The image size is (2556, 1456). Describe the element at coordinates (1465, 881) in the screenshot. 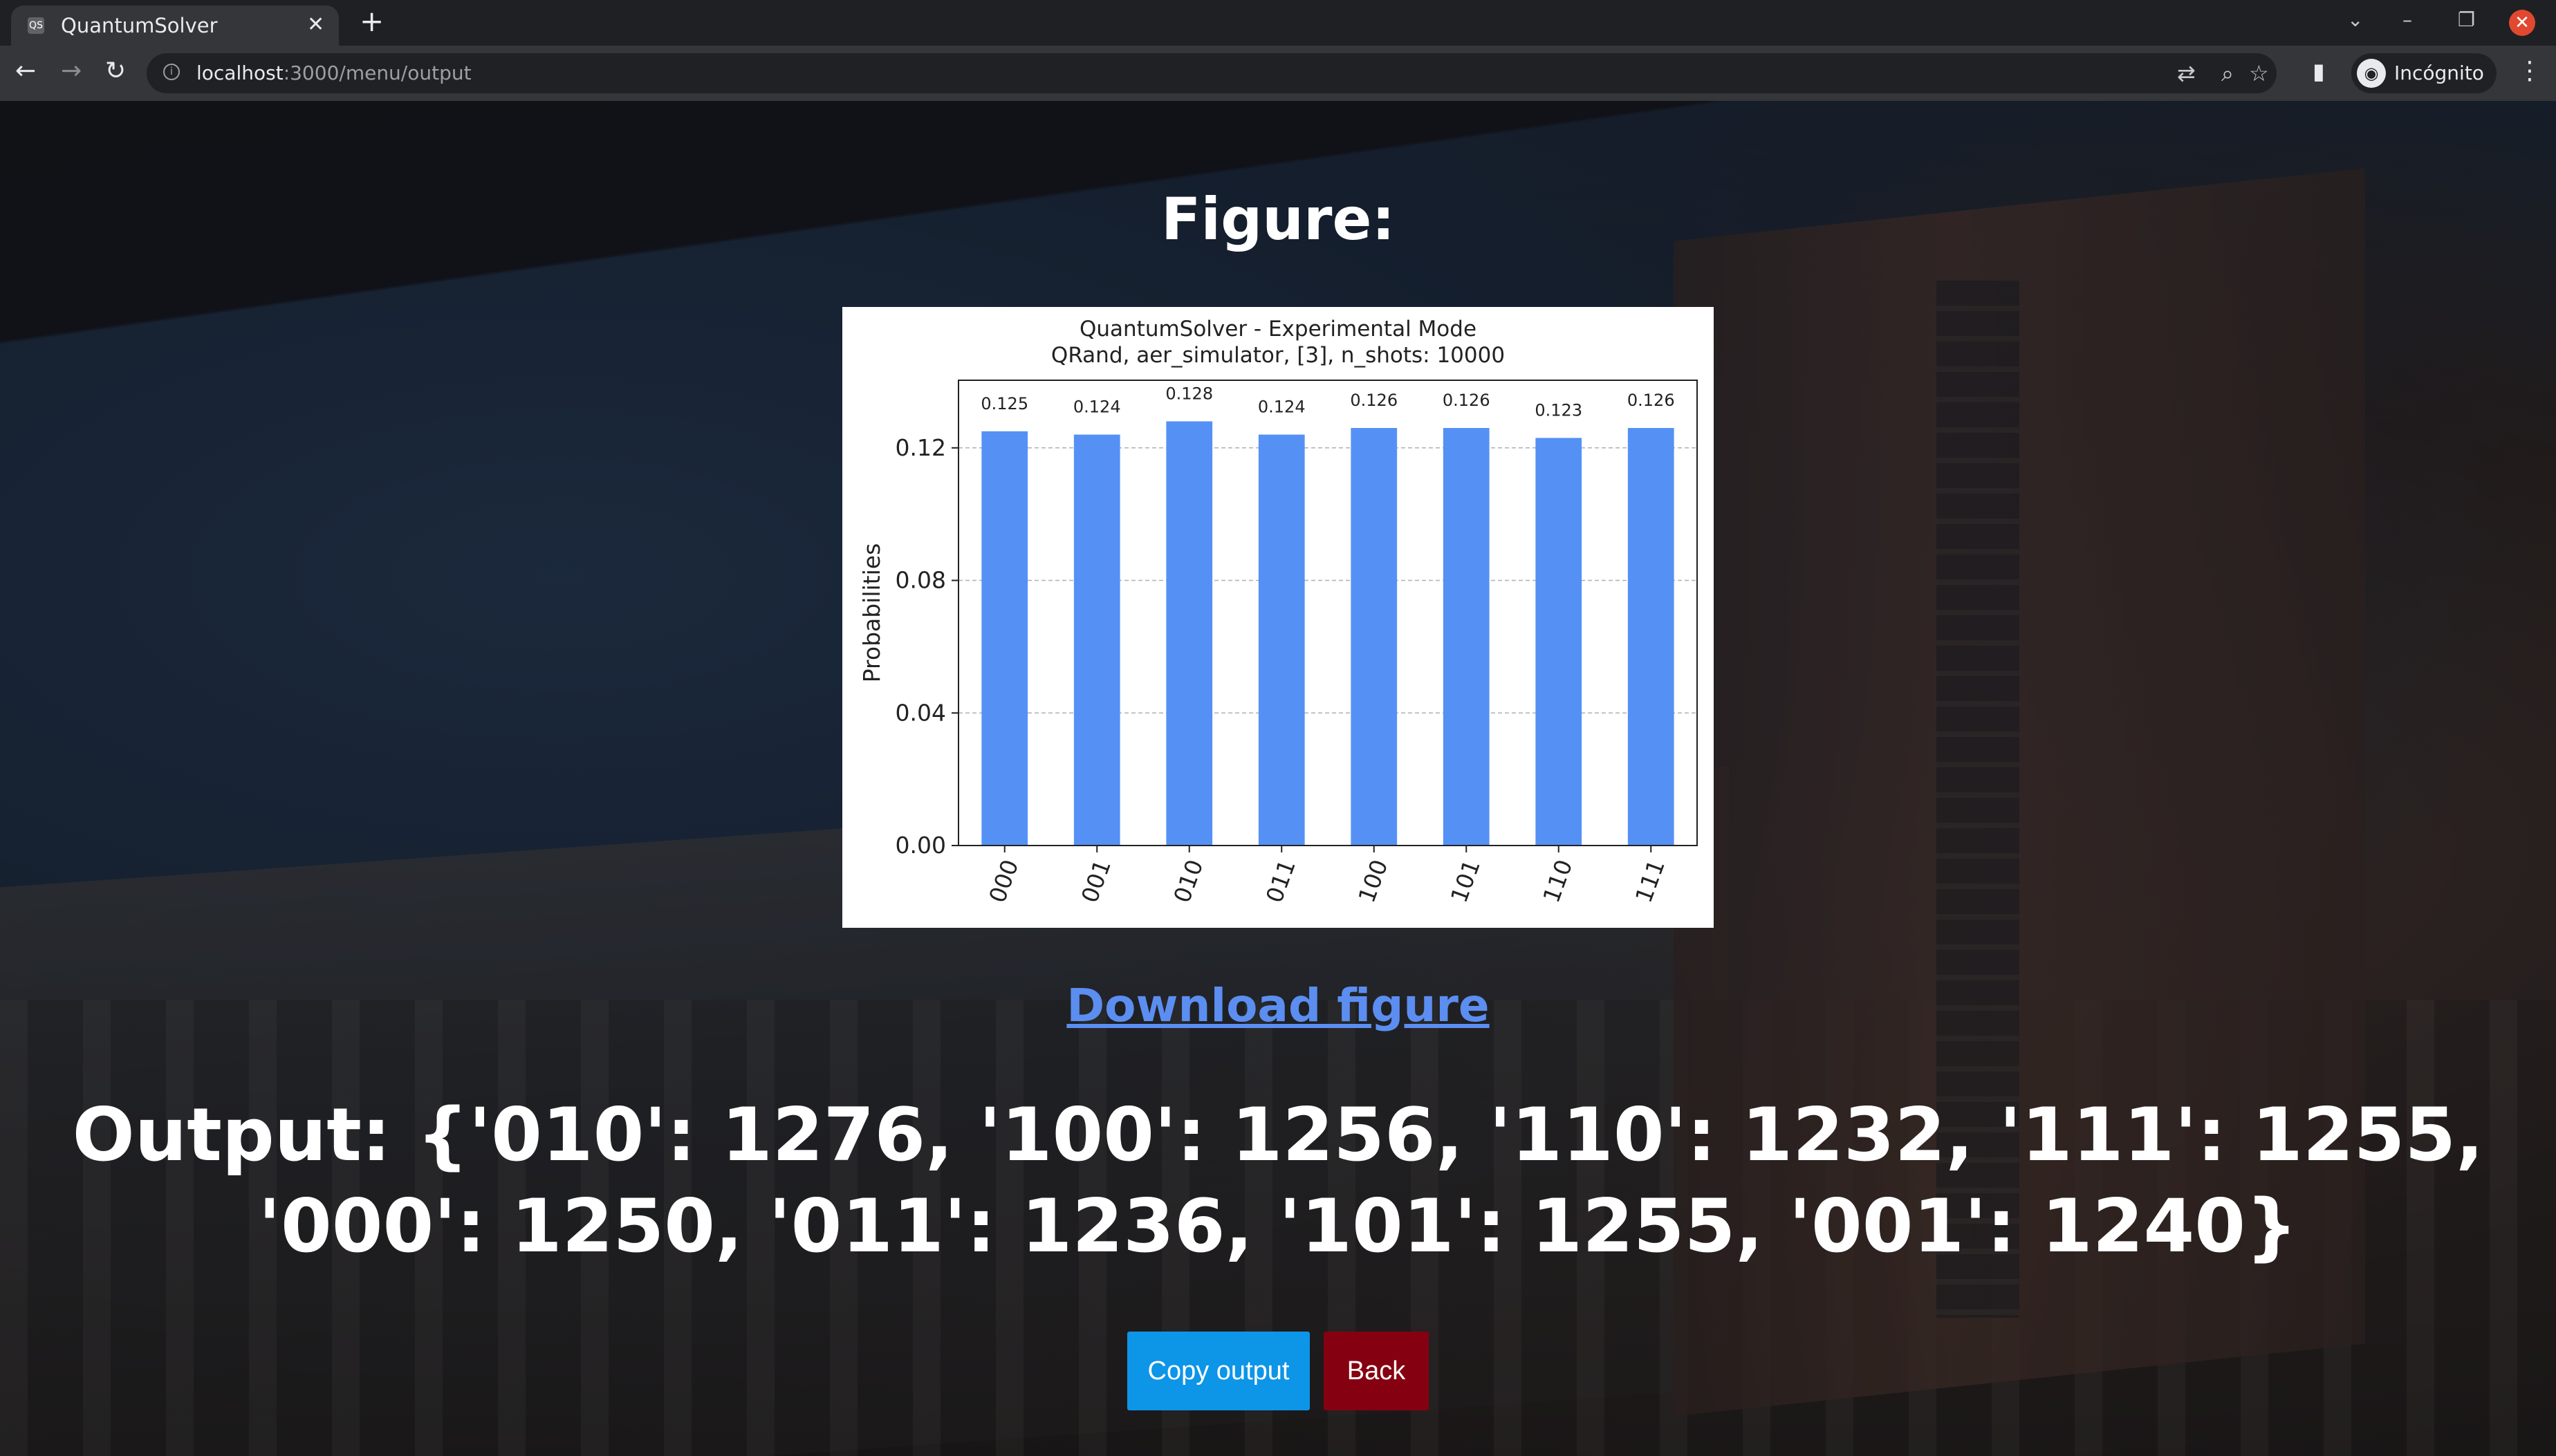

I see `x-tick-label: 101` at that location.